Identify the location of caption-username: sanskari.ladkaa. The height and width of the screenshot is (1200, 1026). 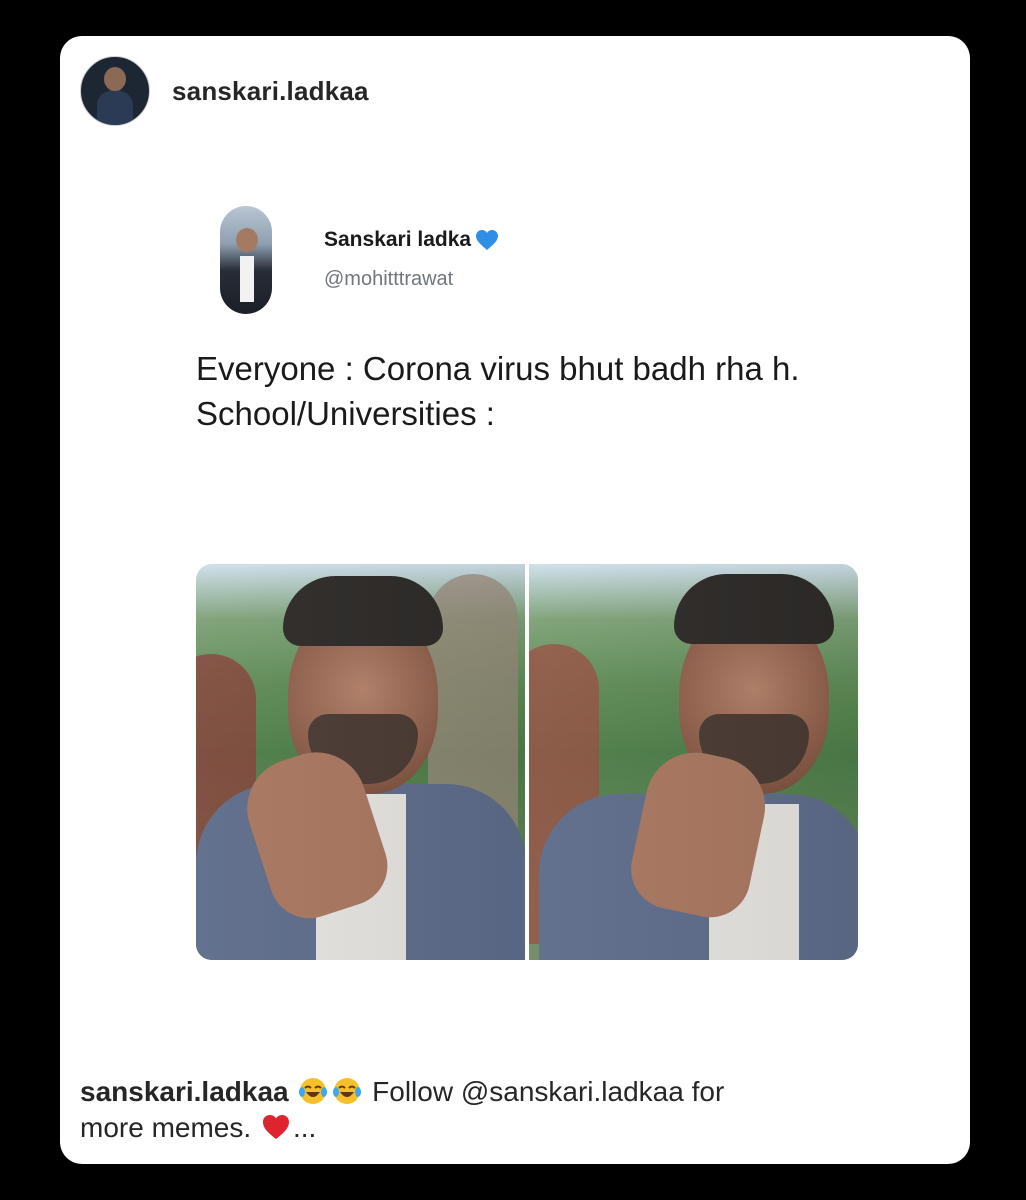
(184, 1091).